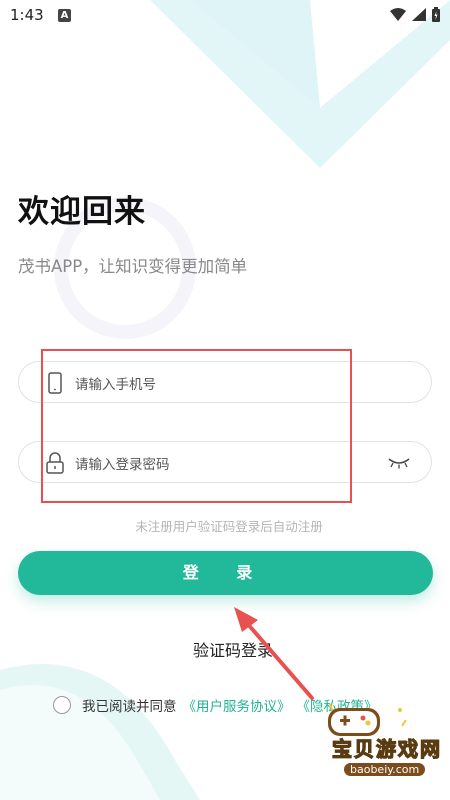 The image size is (450, 800). What do you see at coordinates (419, 14) in the screenshot?
I see `signal-icon` at bounding box center [419, 14].